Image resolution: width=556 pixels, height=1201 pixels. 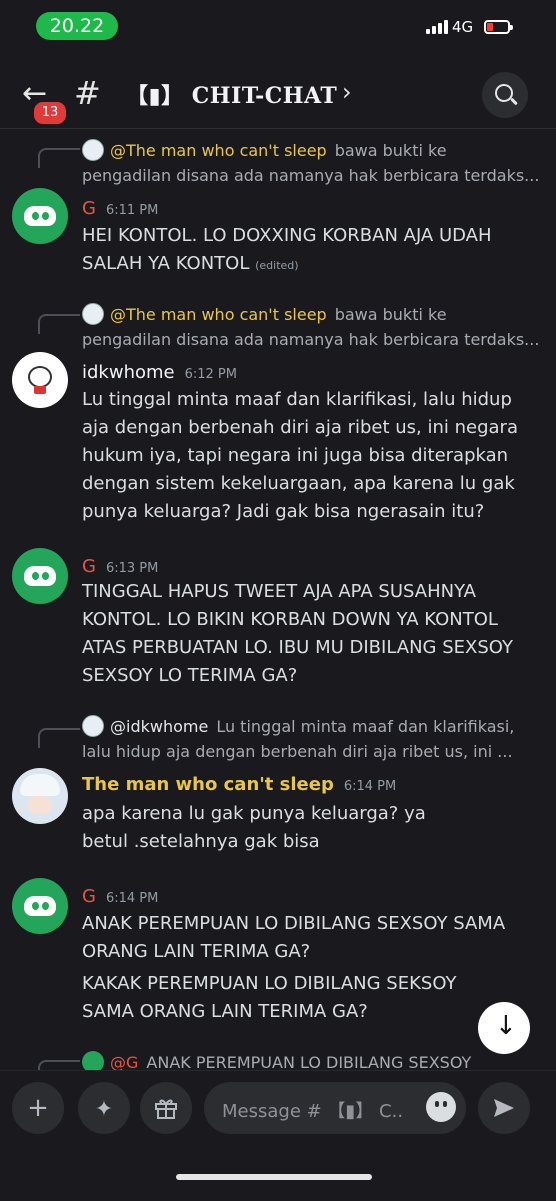 What do you see at coordinates (279, 591) in the screenshot?
I see `message-line: TINGGAL HAPUS TWEET AJA APA SUSAHNYA` at bounding box center [279, 591].